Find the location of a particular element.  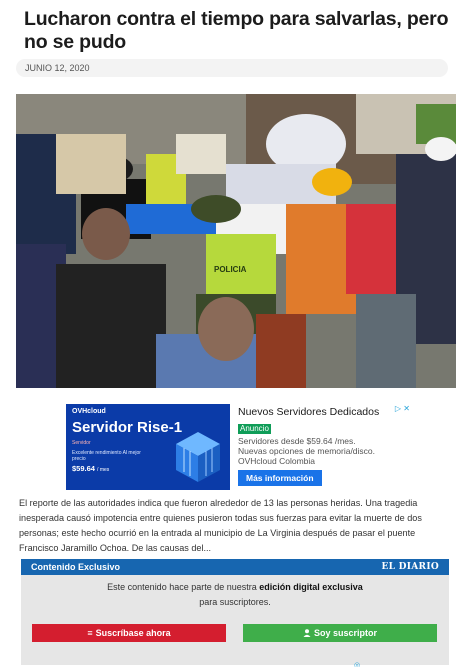

subscribe-button: ≡ Suscríbase ahora is located at coordinates (129, 633).